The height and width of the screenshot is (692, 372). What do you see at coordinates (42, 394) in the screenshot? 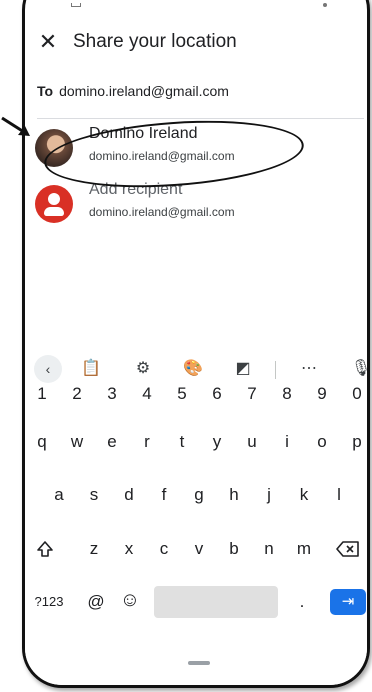
I see `key-1: 1` at bounding box center [42, 394].